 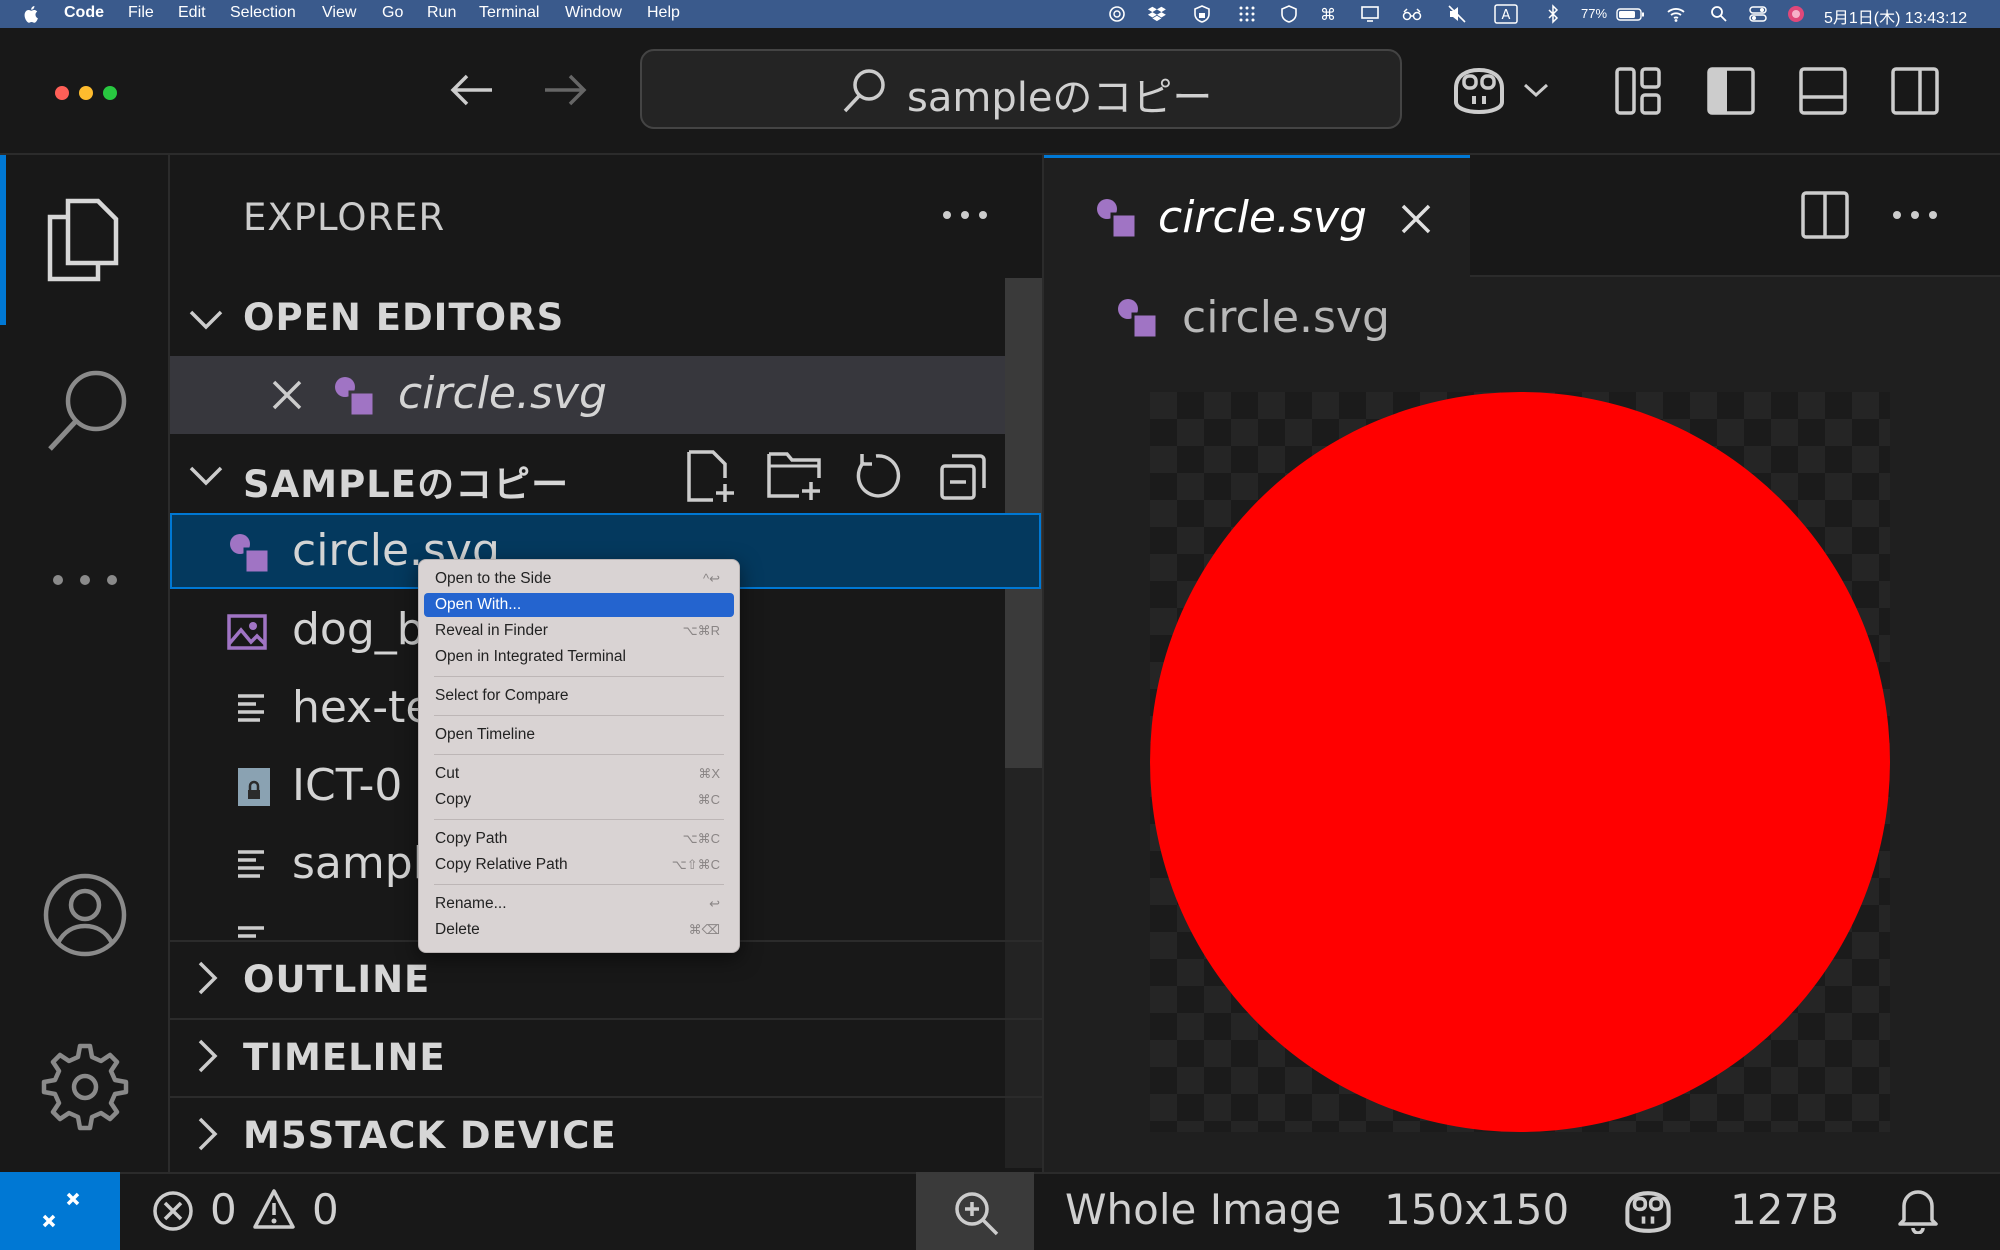 I want to click on editor-tab: circle.svg, so click(x=1257, y=216).